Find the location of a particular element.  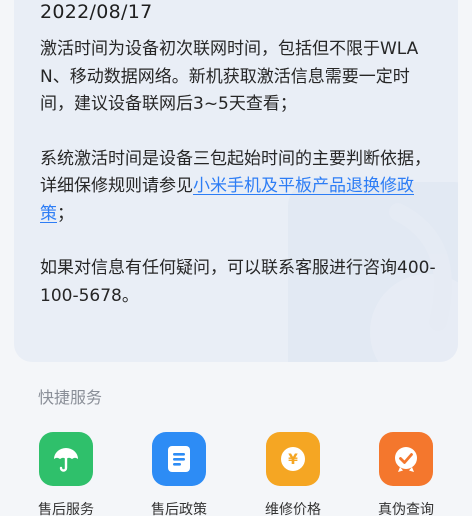

service-after-sales: 售后服务 is located at coordinates (66, 474).